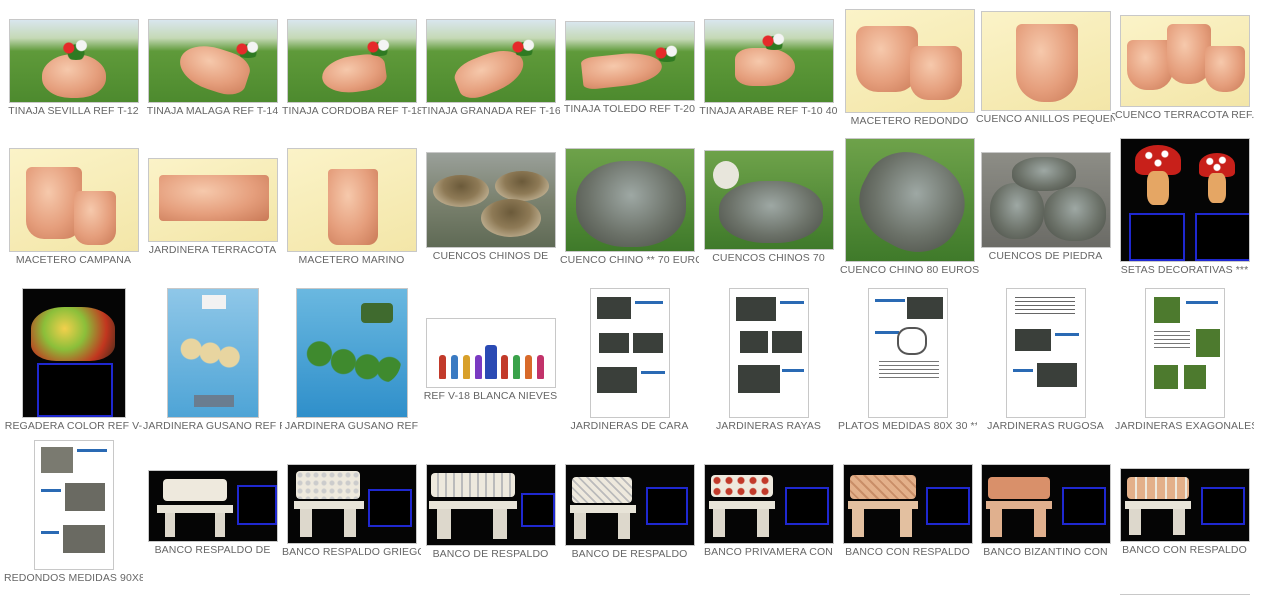 This screenshot has width=1278, height=597. Describe the element at coordinates (629, 260) in the screenshot. I see `product-caption: CUENCO CHINO ** 70 EUROS` at that location.